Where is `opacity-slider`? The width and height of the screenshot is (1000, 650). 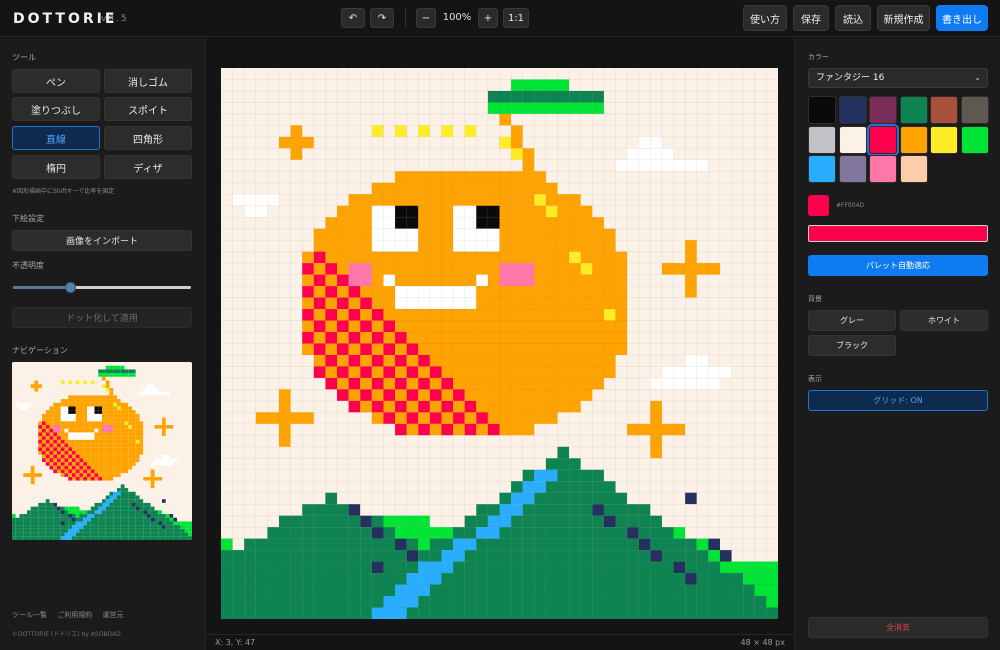 opacity-slider is located at coordinates (102, 287).